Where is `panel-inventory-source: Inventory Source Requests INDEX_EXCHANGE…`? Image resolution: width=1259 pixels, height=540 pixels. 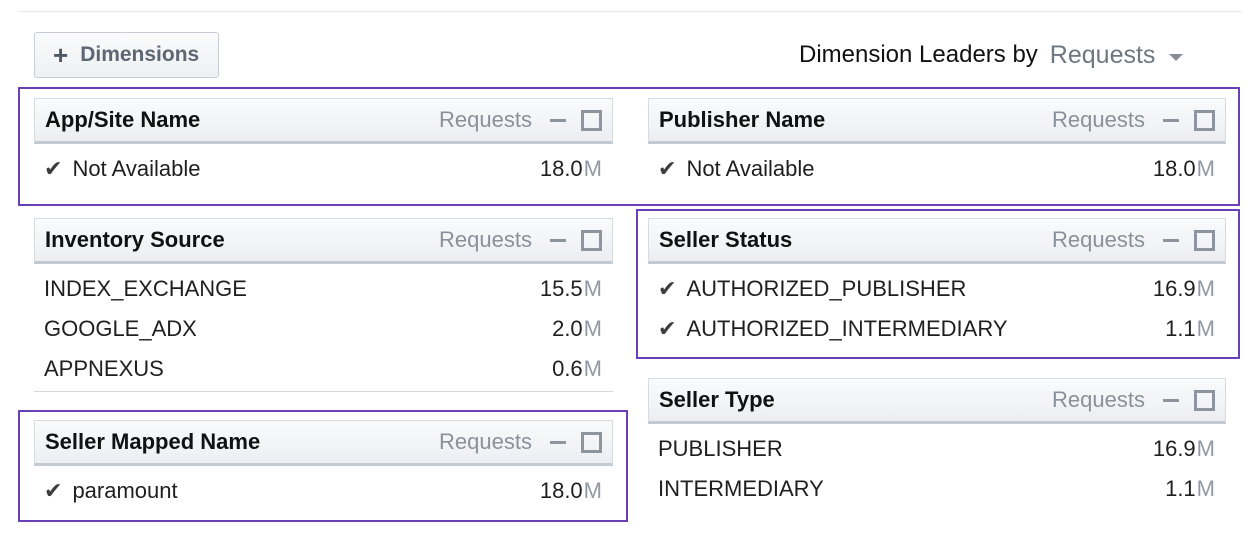
panel-inventory-source: Inventory Source Requests INDEX_EXCHANGE… is located at coordinates (323, 305).